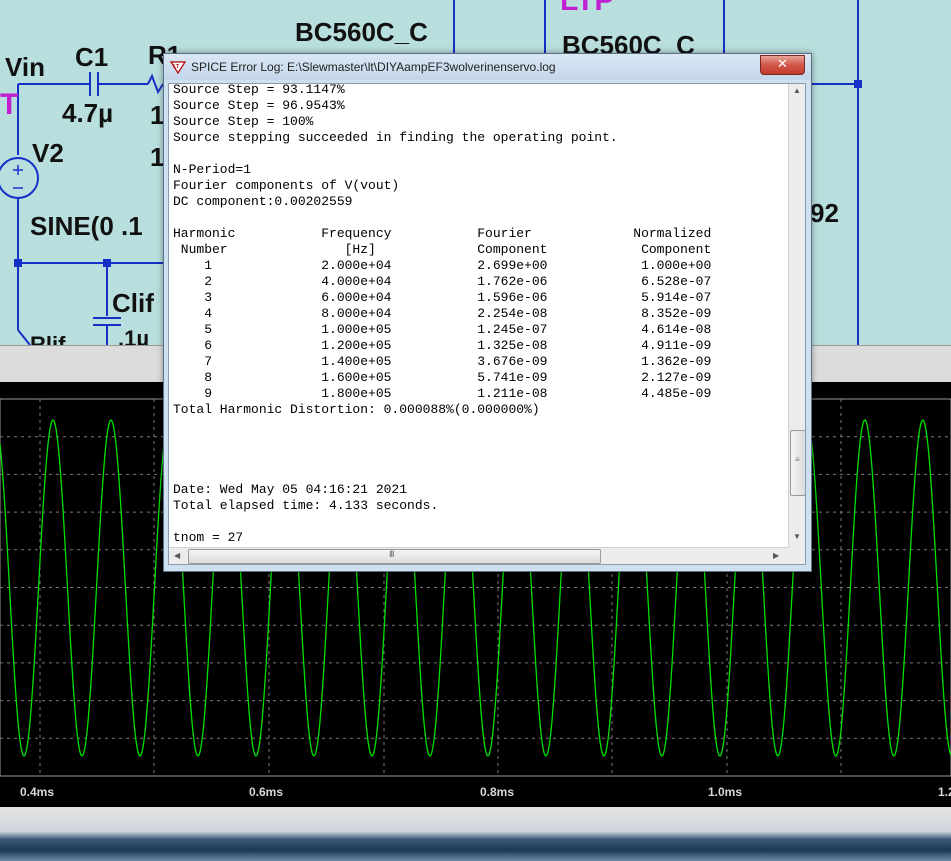  What do you see at coordinates (208, 537) in the screenshot?
I see `log-line: tnom = 27` at bounding box center [208, 537].